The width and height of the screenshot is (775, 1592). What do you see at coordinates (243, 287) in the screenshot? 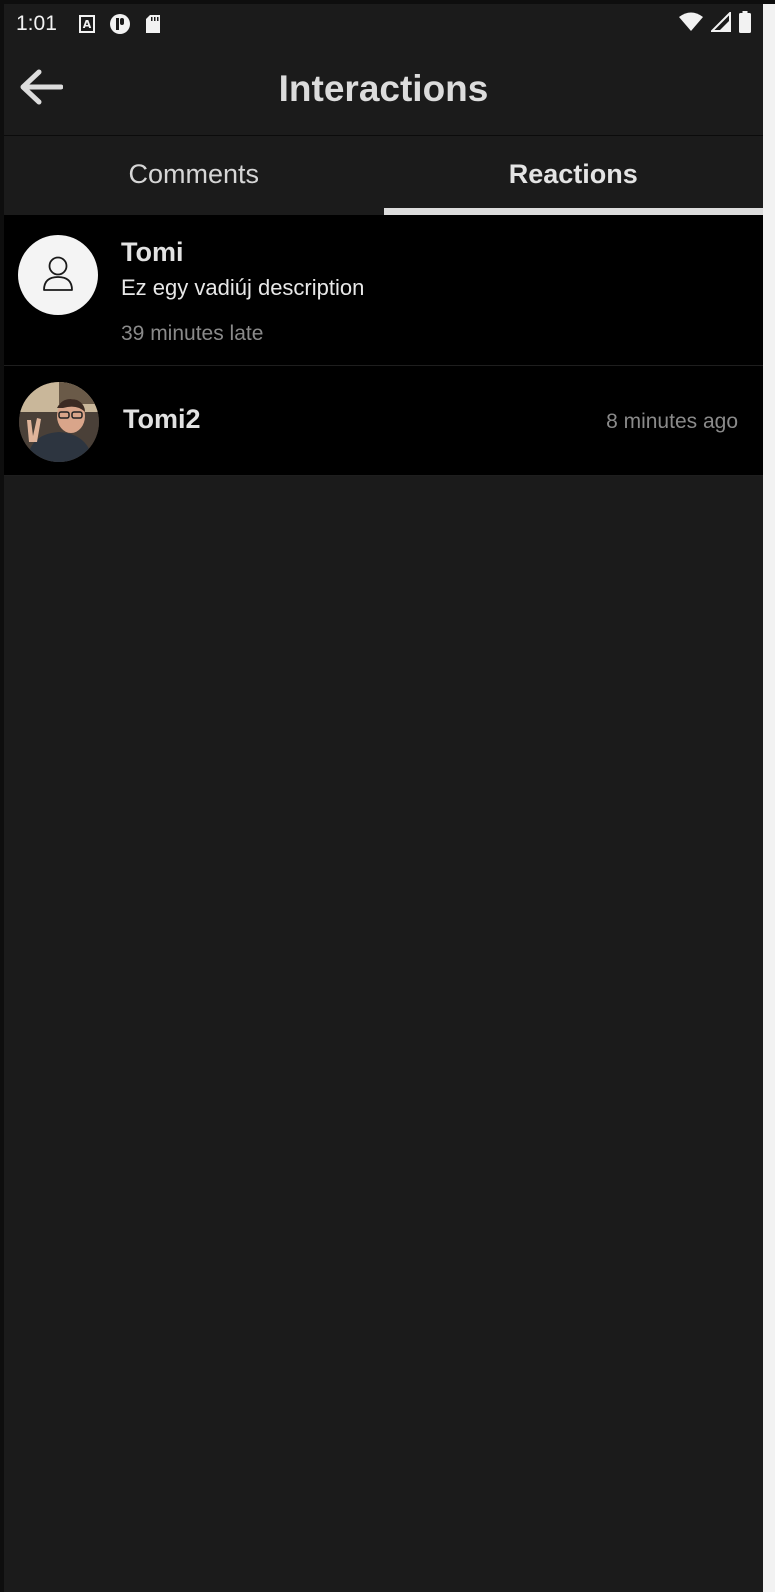
I see `comment-text: Ez egy vadiúj description` at bounding box center [243, 287].